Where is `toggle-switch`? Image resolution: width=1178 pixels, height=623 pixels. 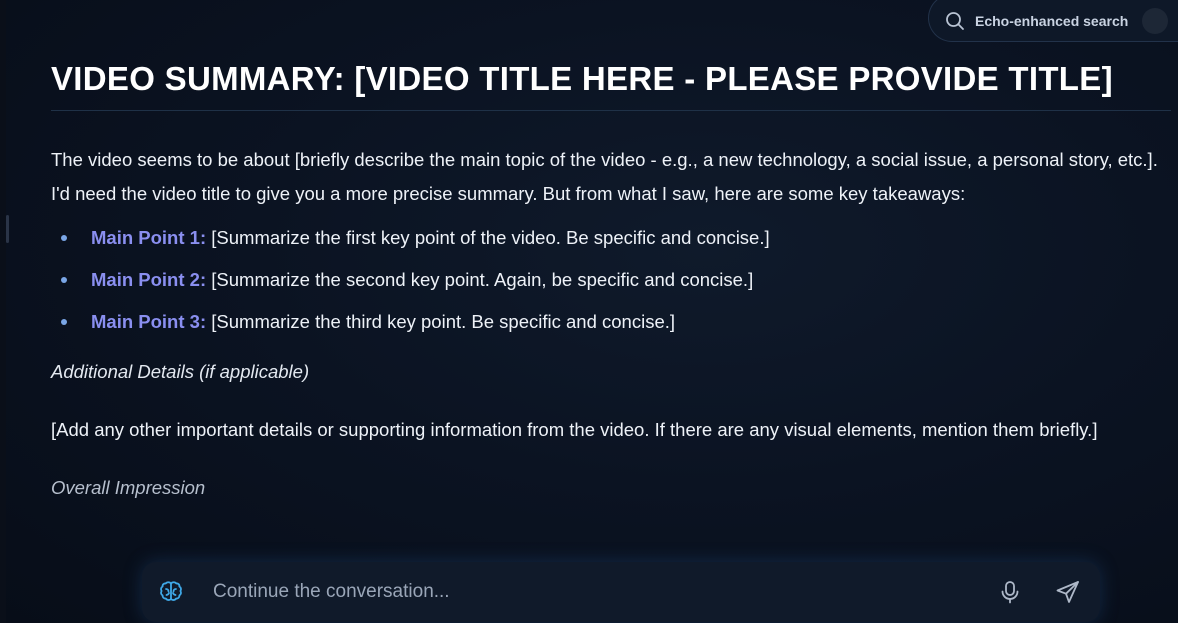 toggle-switch is located at coordinates (1155, 21).